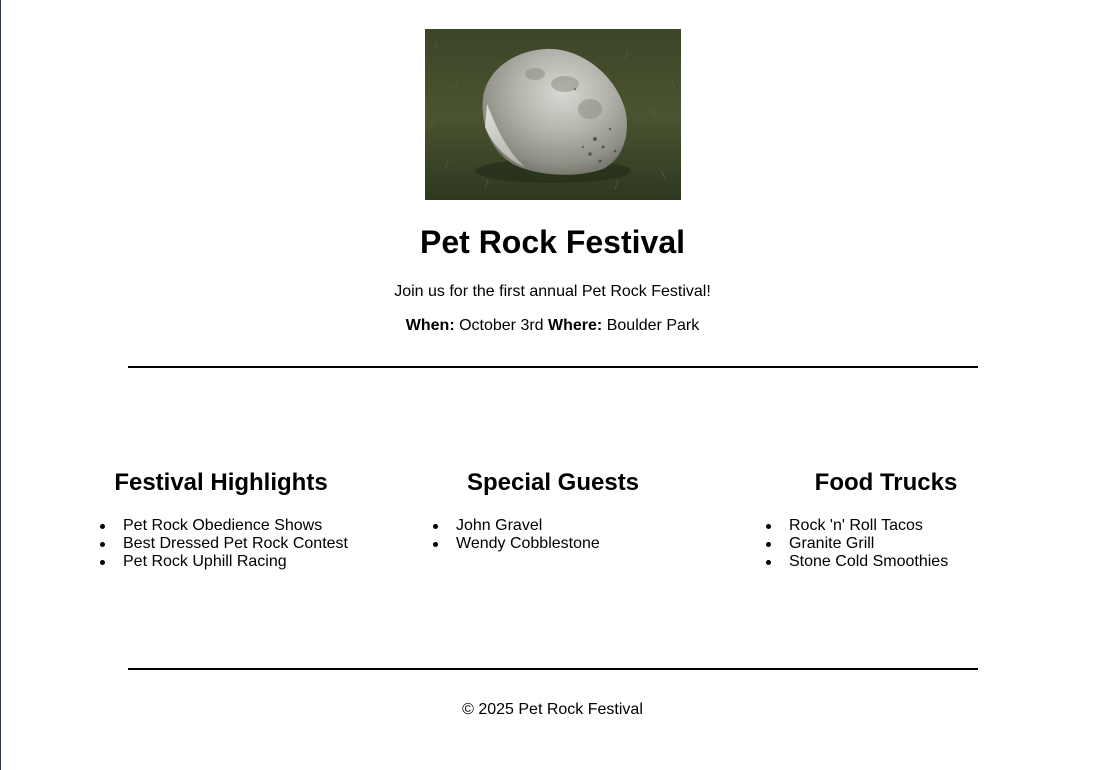 The image size is (1104, 770). I want to click on divider-bottom, so click(553, 669).